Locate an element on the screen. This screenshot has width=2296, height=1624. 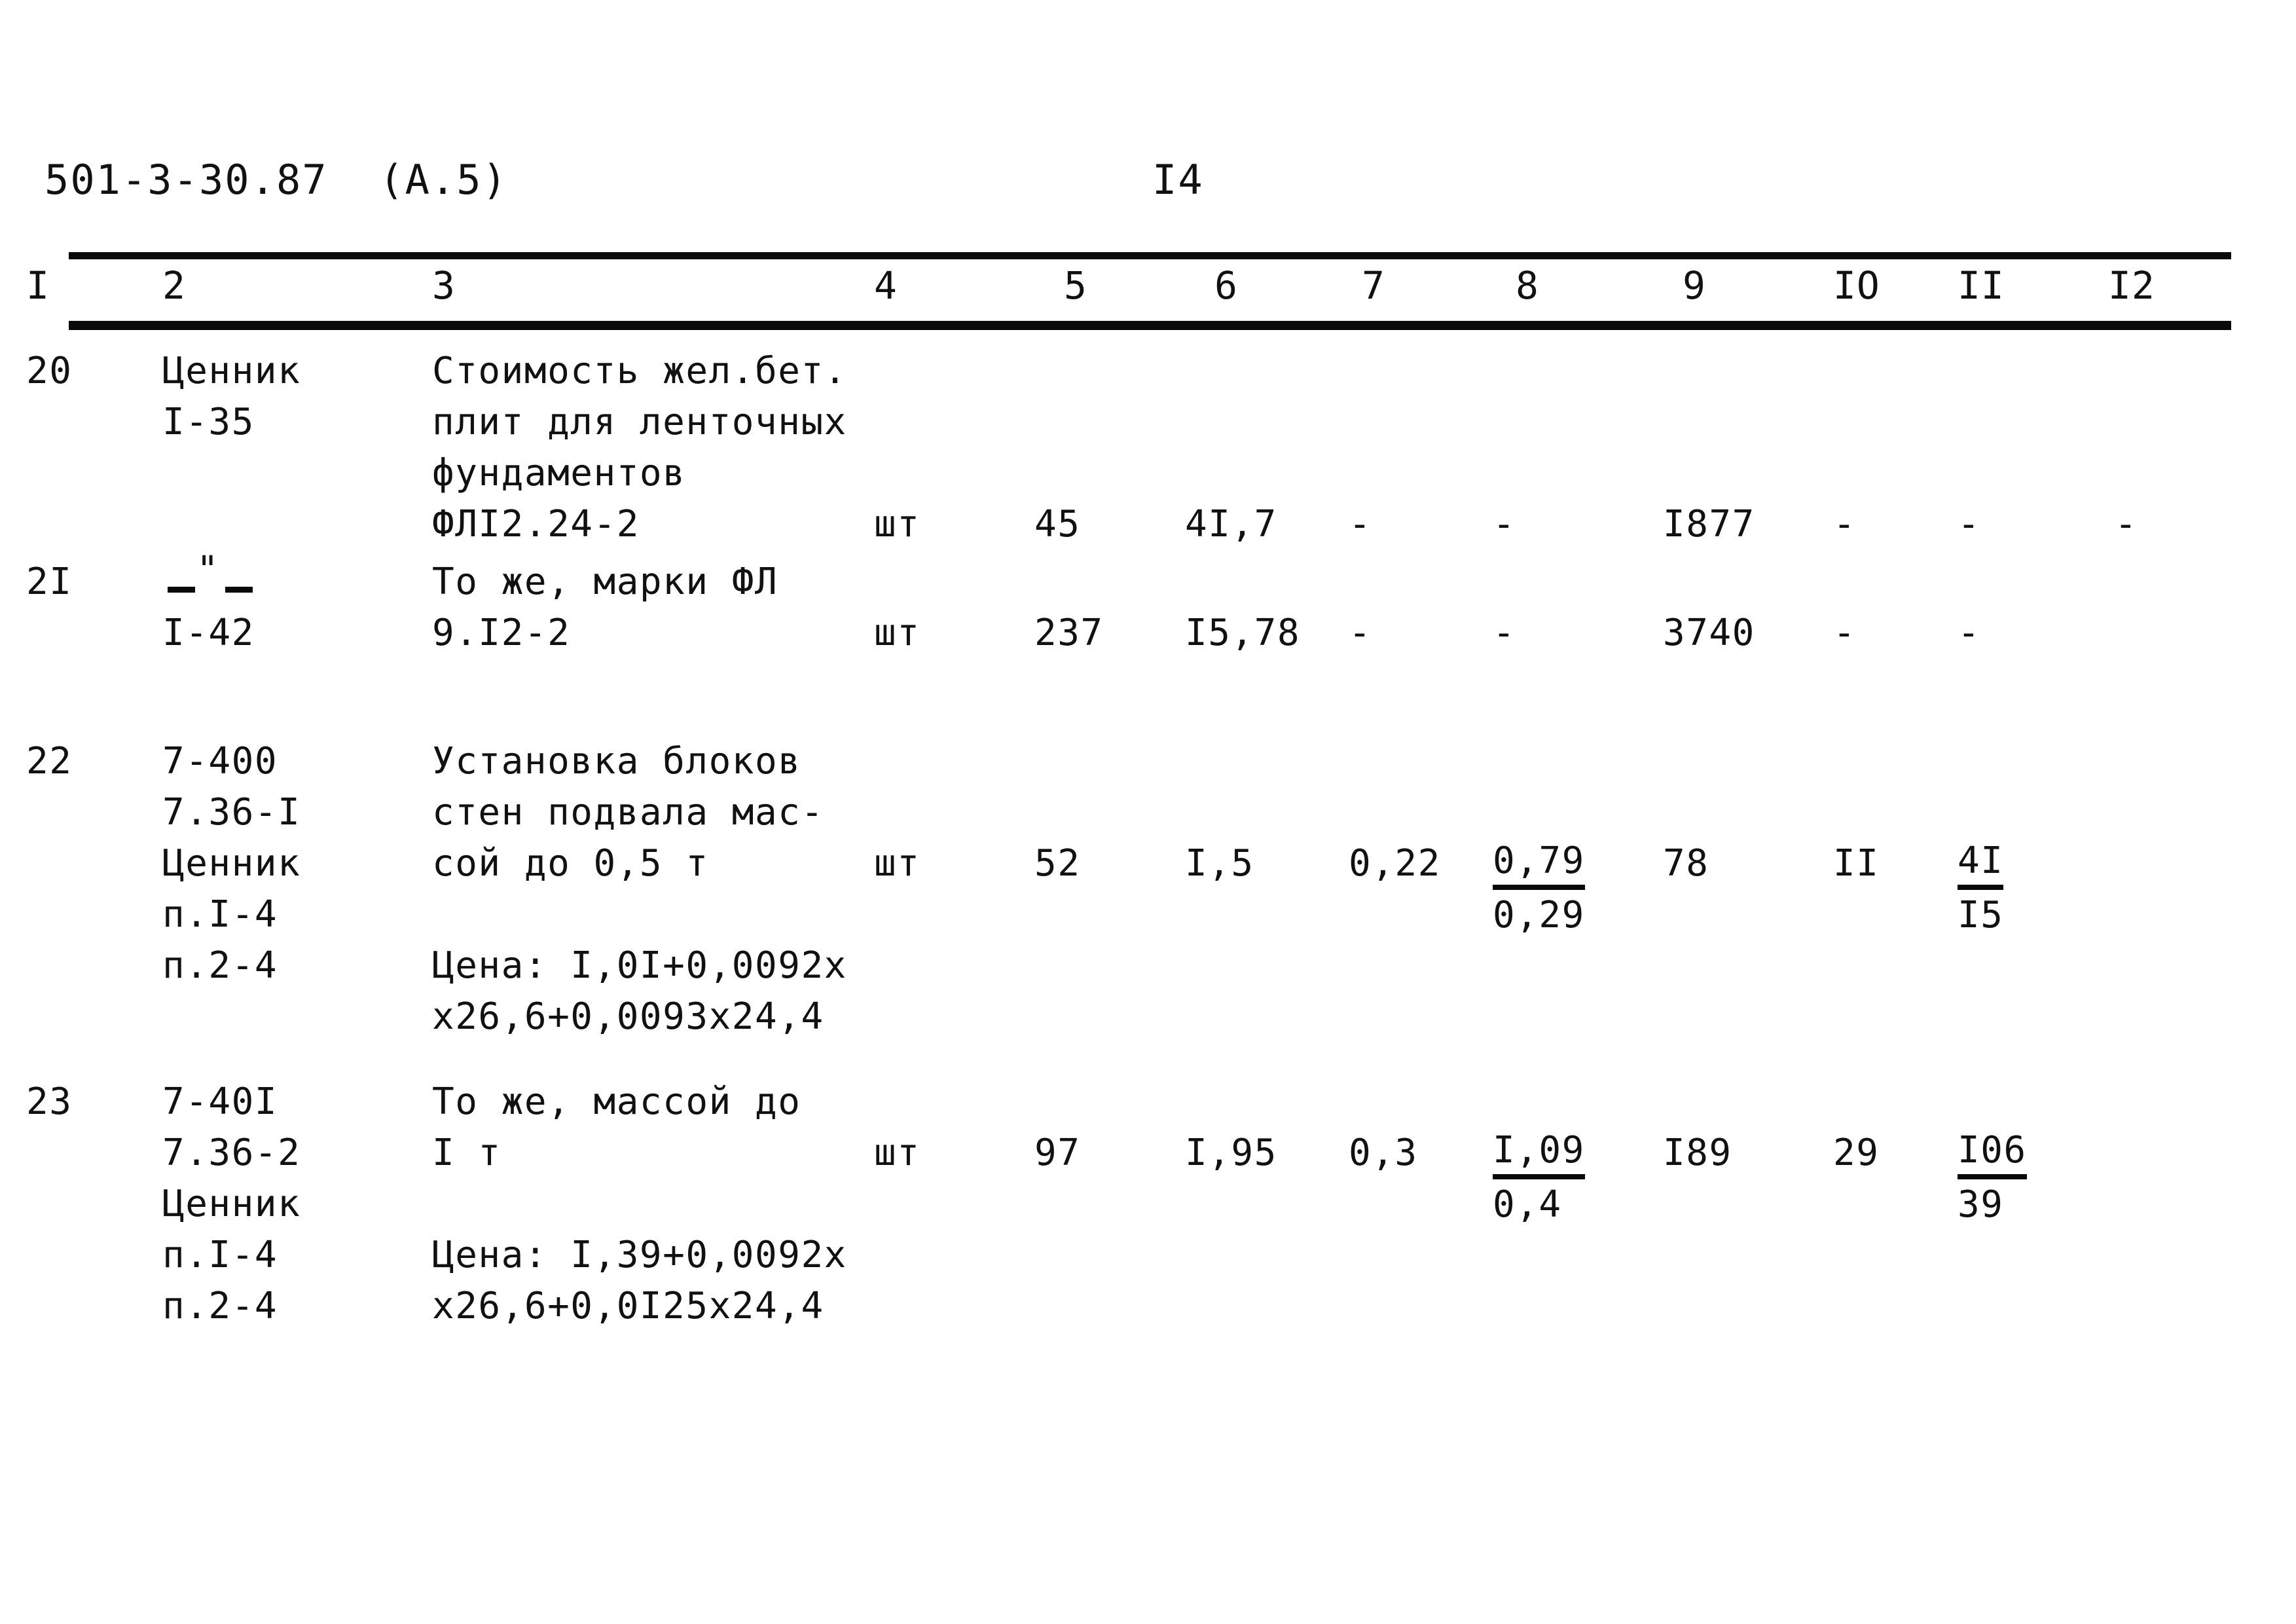
ditto-quote: " is located at coordinates (208, 570).